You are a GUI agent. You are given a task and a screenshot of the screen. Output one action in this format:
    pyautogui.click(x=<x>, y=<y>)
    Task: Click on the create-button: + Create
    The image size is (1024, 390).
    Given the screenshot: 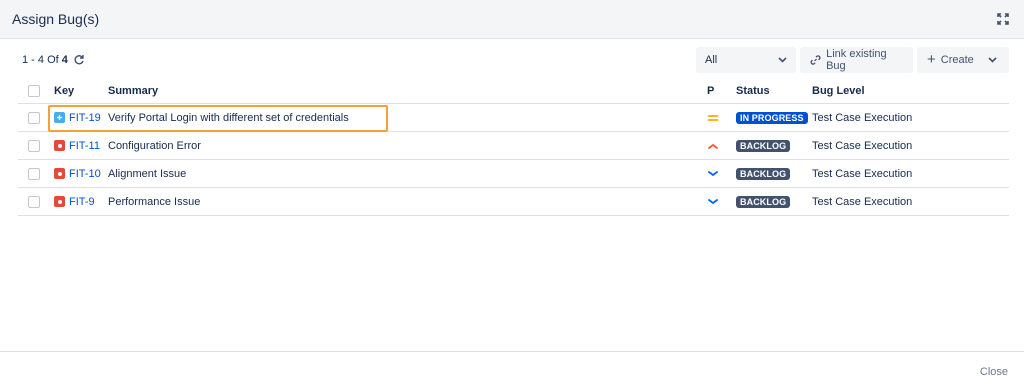 What is the action you would take?
    pyautogui.click(x=963, y=60)
    